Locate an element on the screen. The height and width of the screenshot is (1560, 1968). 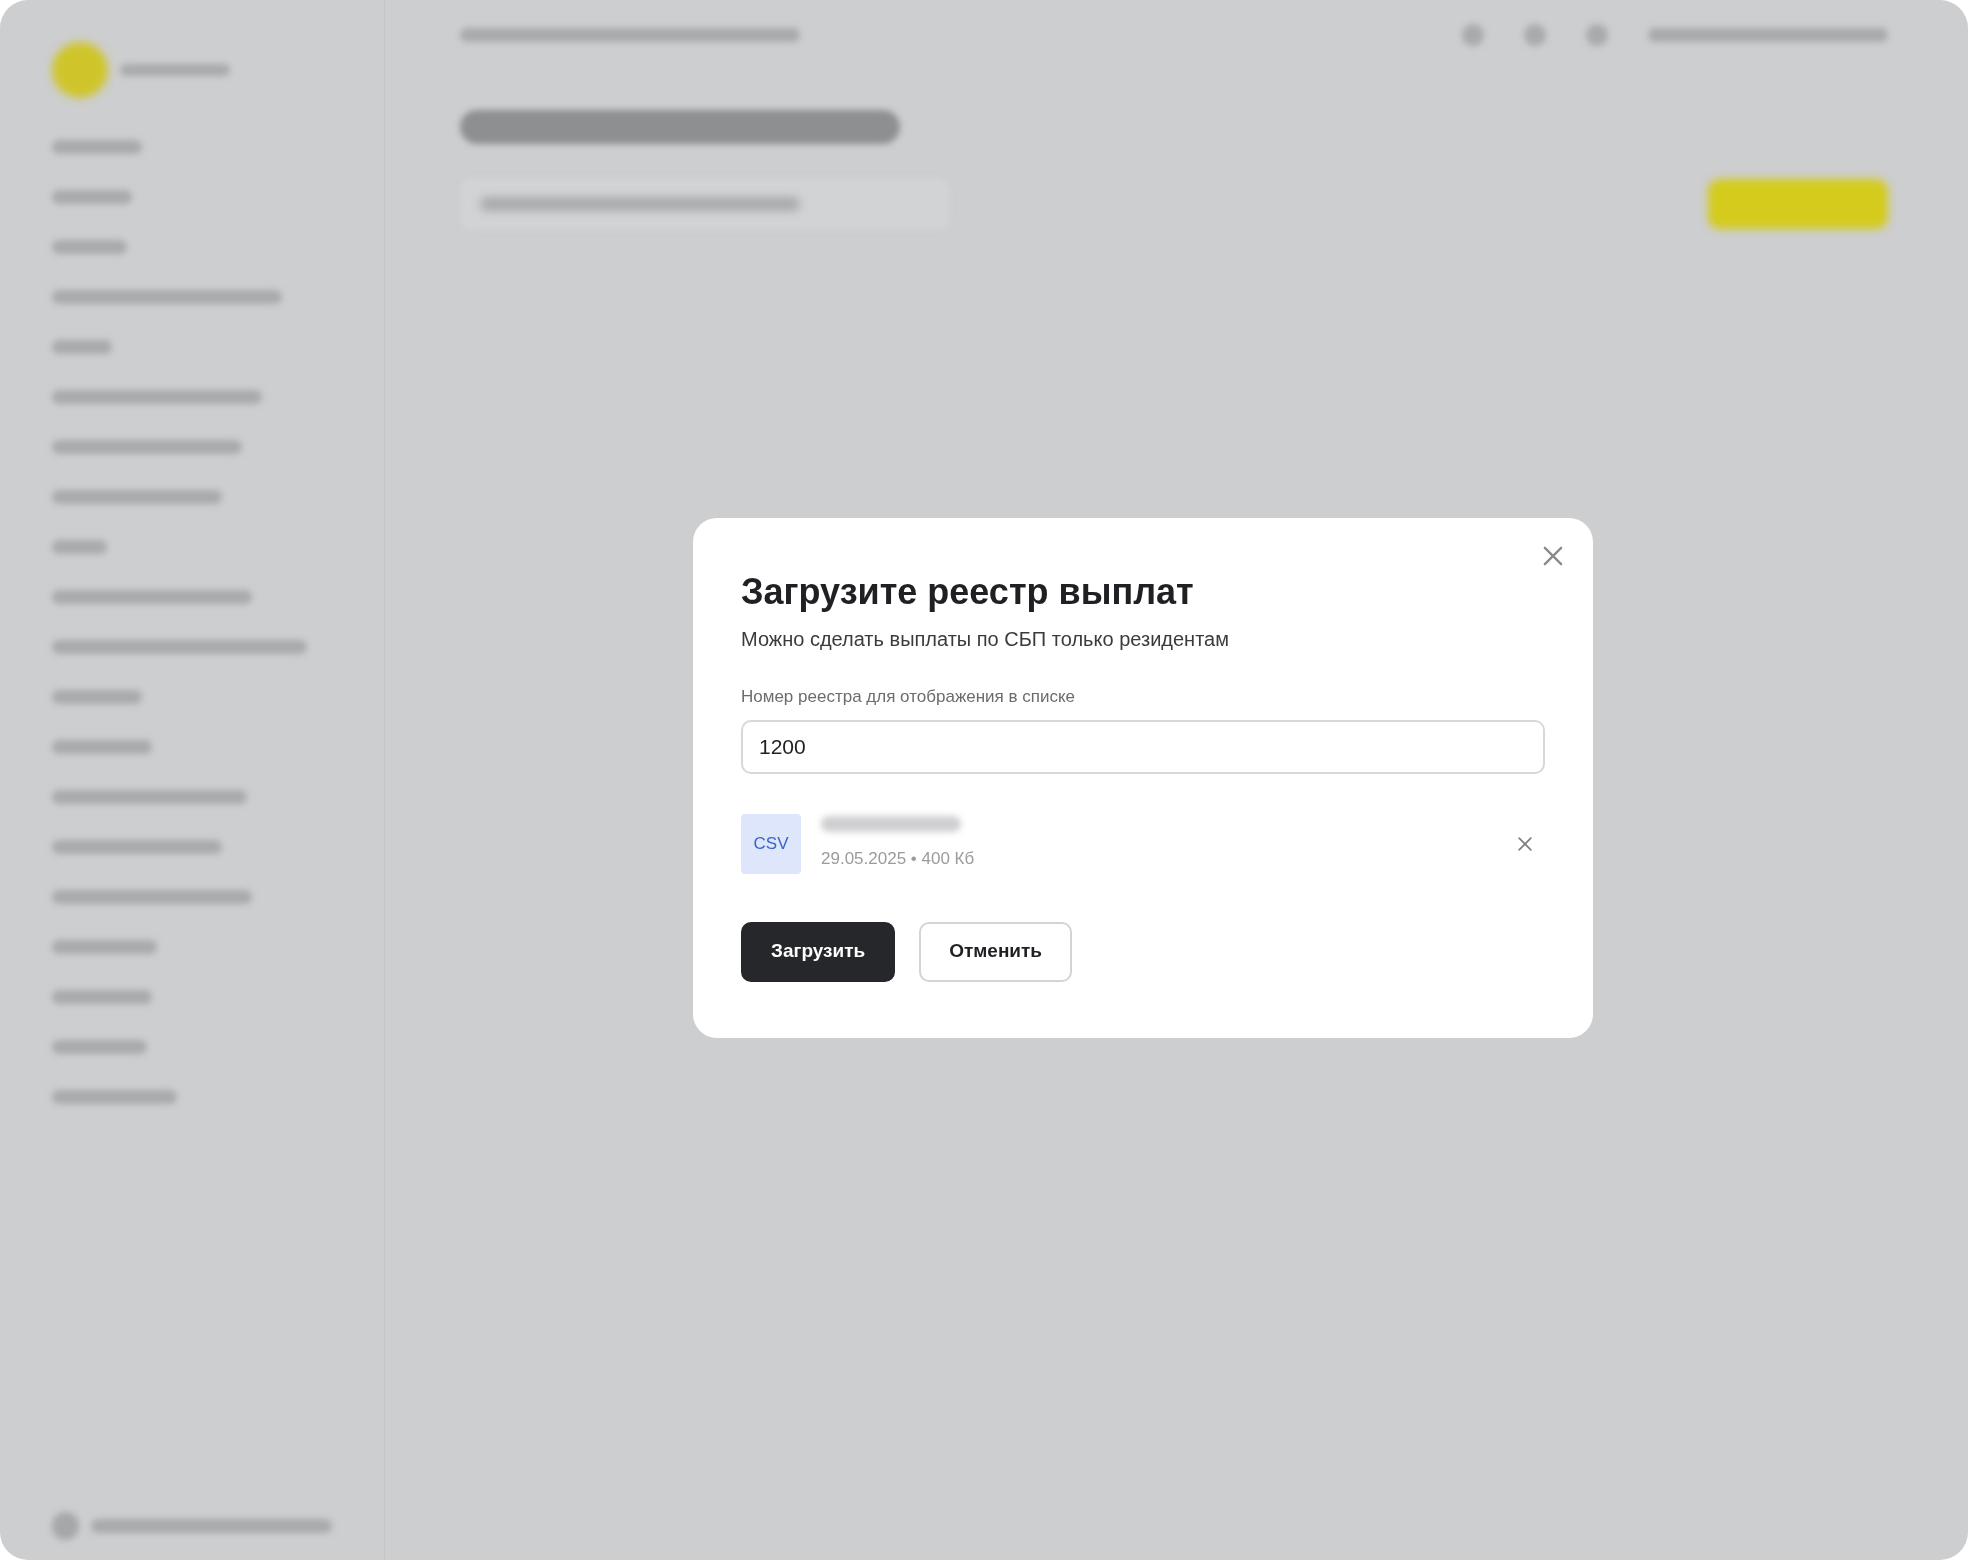
logo-icon is located at coordinates (80, 70).